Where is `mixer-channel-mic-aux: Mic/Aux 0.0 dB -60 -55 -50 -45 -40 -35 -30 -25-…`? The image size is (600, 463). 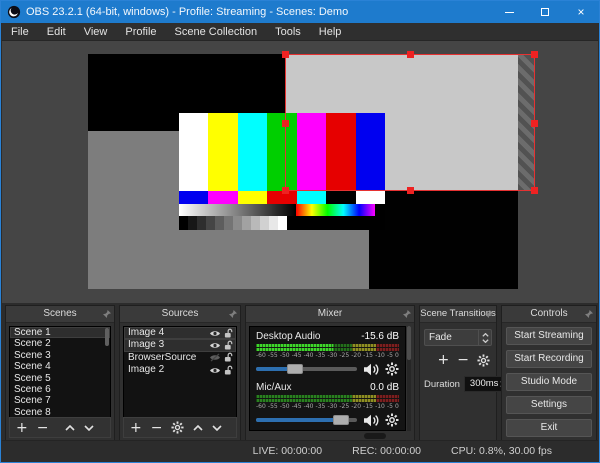 mixer-channel-mic-aux: Mic/Aux 0.0 dB -60 -55 -50 -45 -40 -35 -30 -25-… is located at coordinates (327, 404).